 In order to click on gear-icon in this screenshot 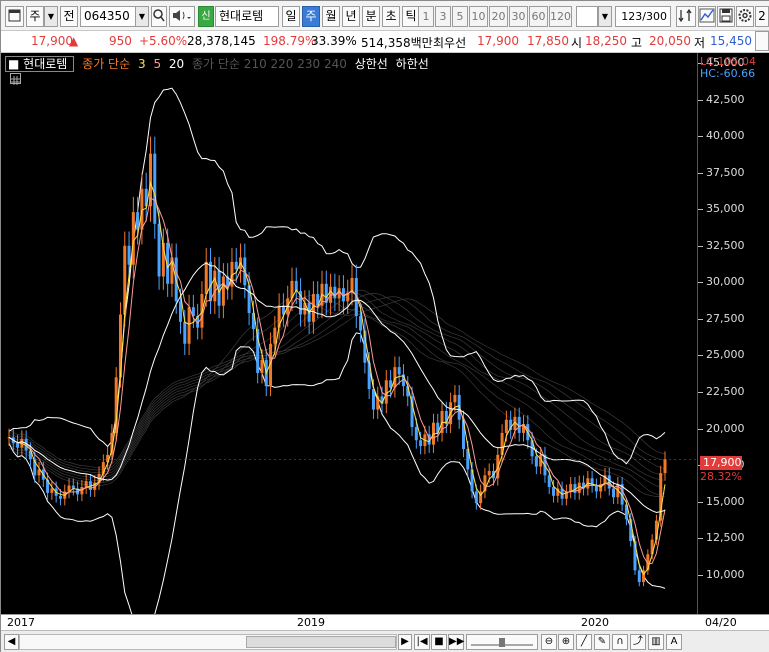, I will do `click(745, 16)`.